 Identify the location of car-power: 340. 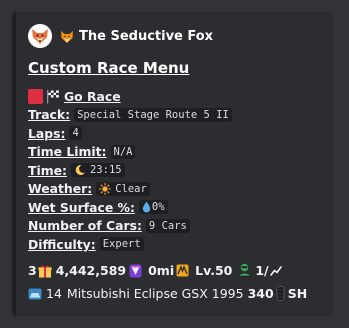
(260, 293).